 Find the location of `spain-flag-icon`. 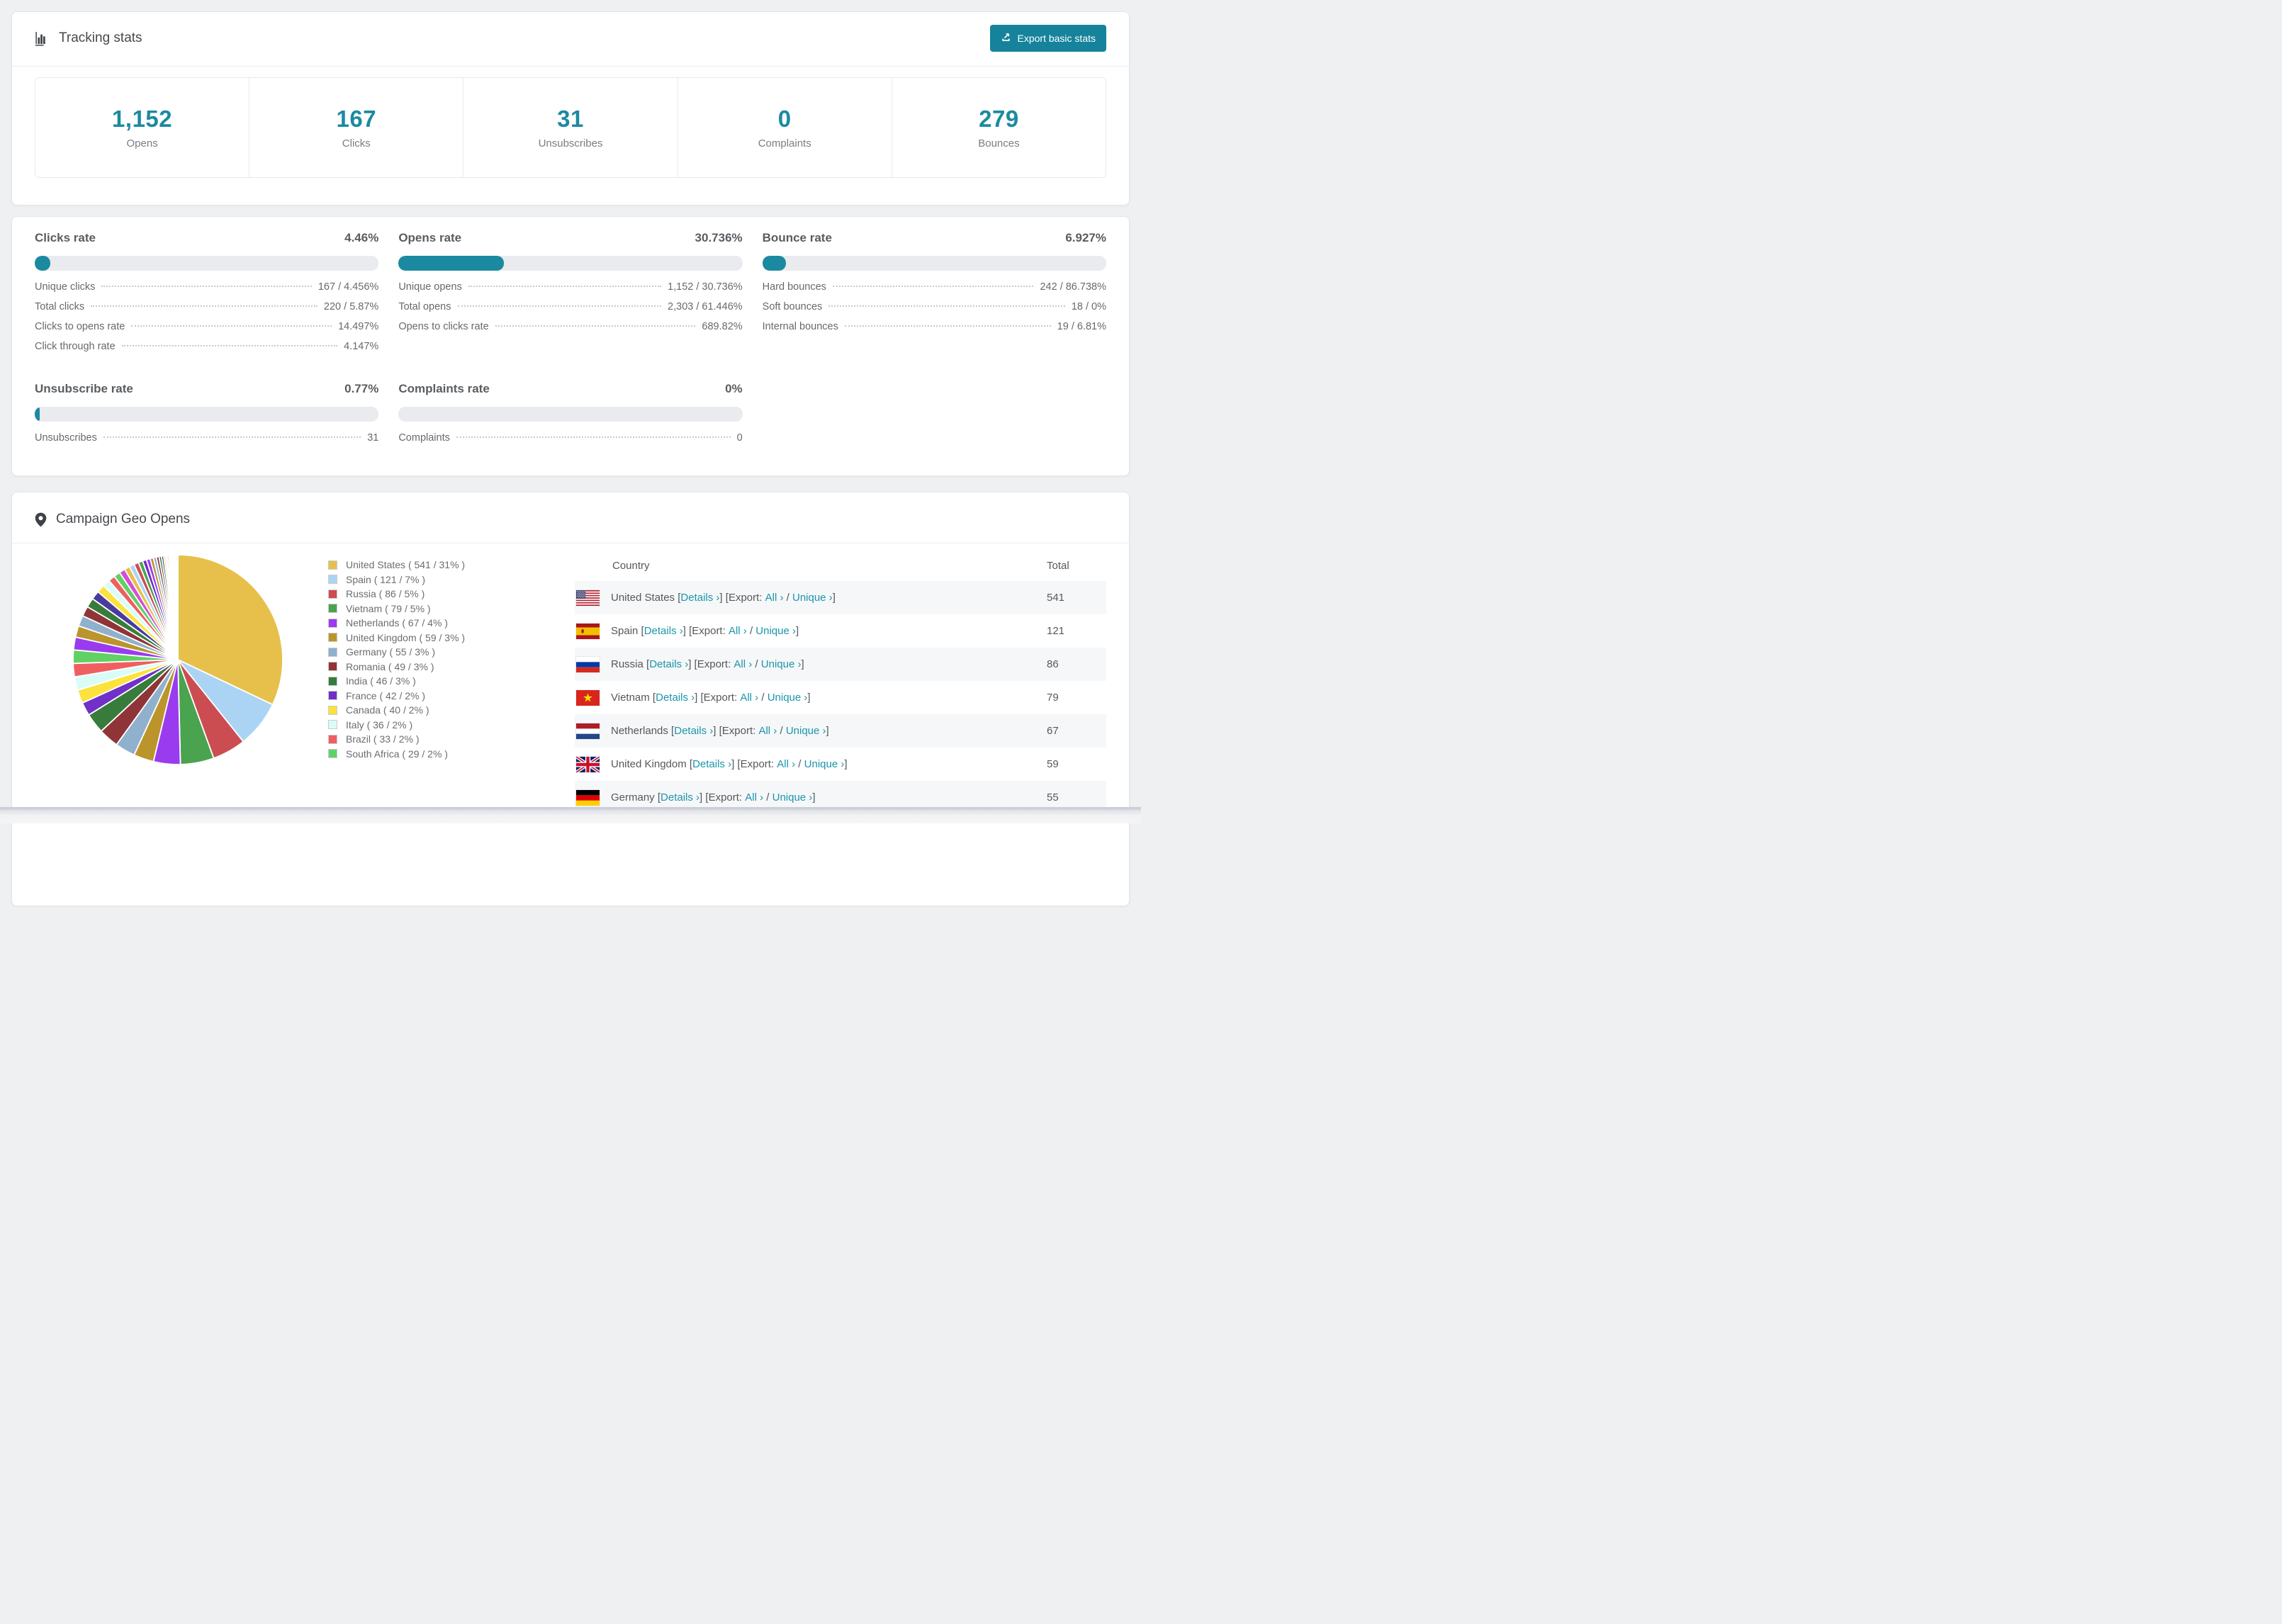

spain-flag-icon is located at coordinates (588, 631).